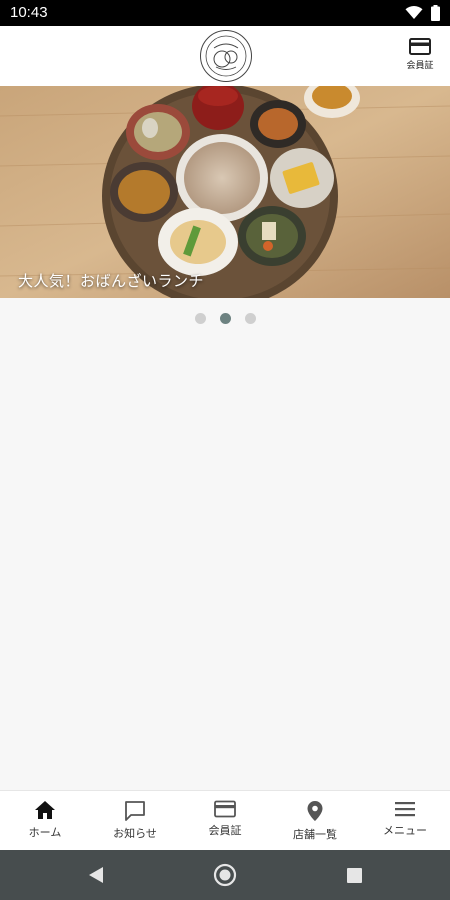  I want to click on battery-icon, so click(435, 13).